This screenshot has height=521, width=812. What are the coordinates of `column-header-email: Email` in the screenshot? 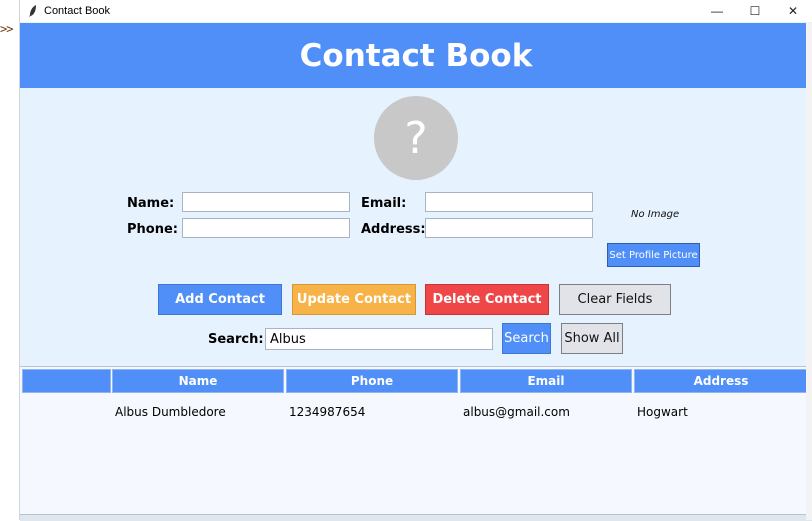 It's located at (546, 381).